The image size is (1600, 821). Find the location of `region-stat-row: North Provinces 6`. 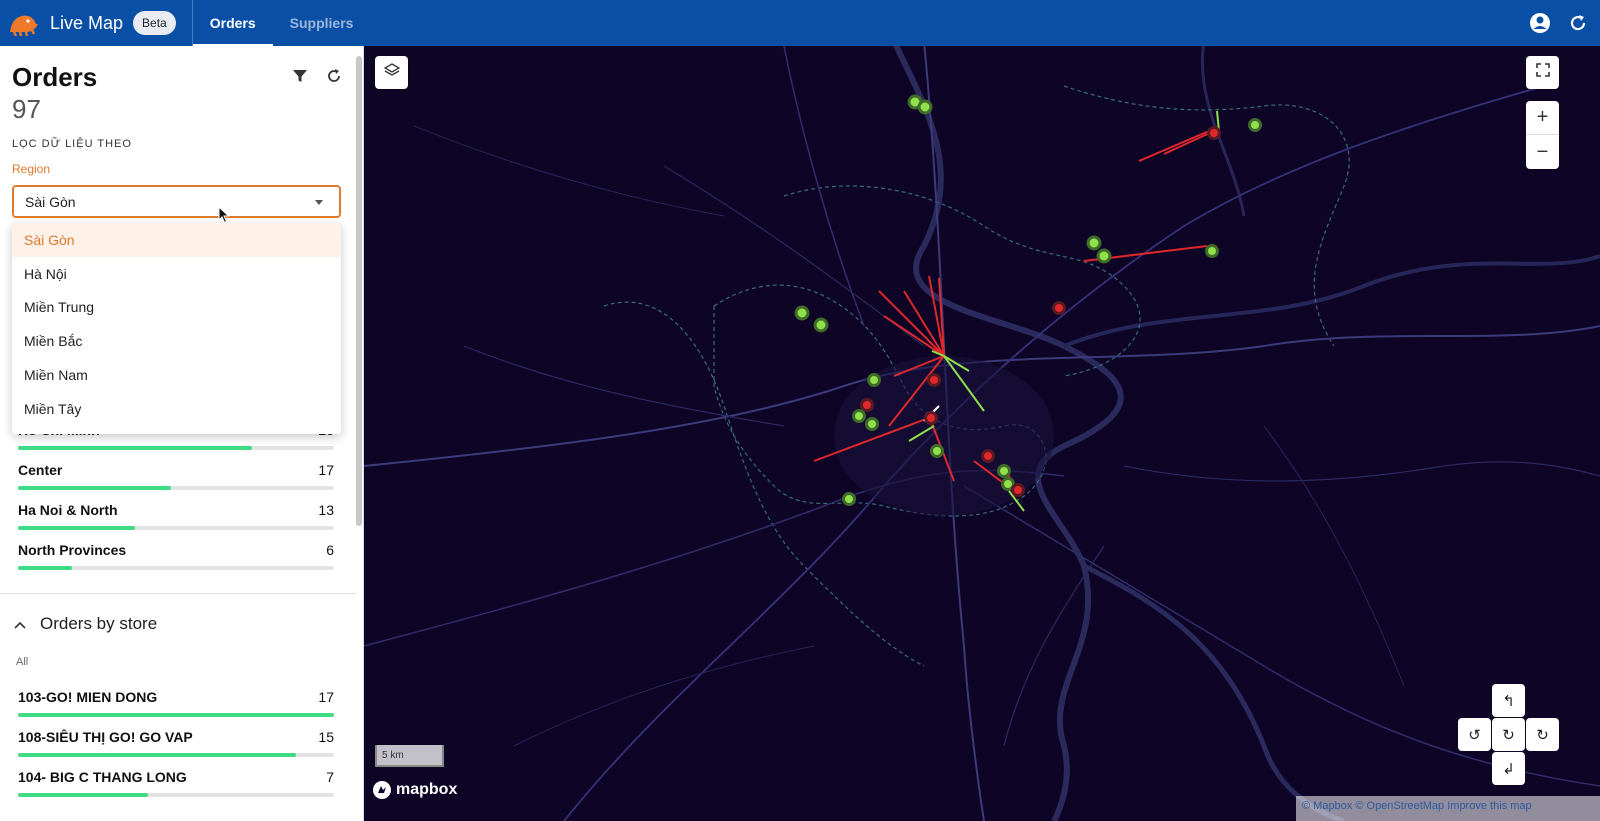

region-stat-row: North Provinces 6 is located at coordinates (176, 556).